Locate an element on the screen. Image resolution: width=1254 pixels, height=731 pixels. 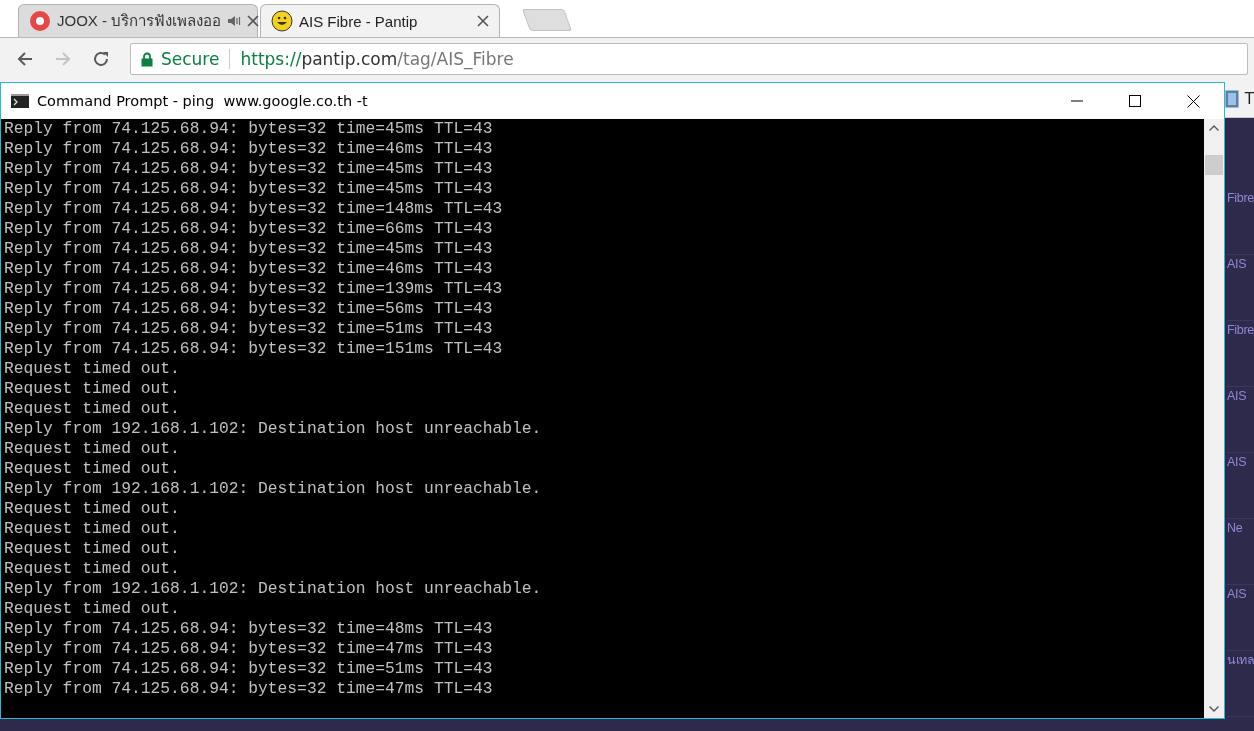
tab-title: JOOX - บริการฟังเพลงออ is located at coordinates (139, 21).